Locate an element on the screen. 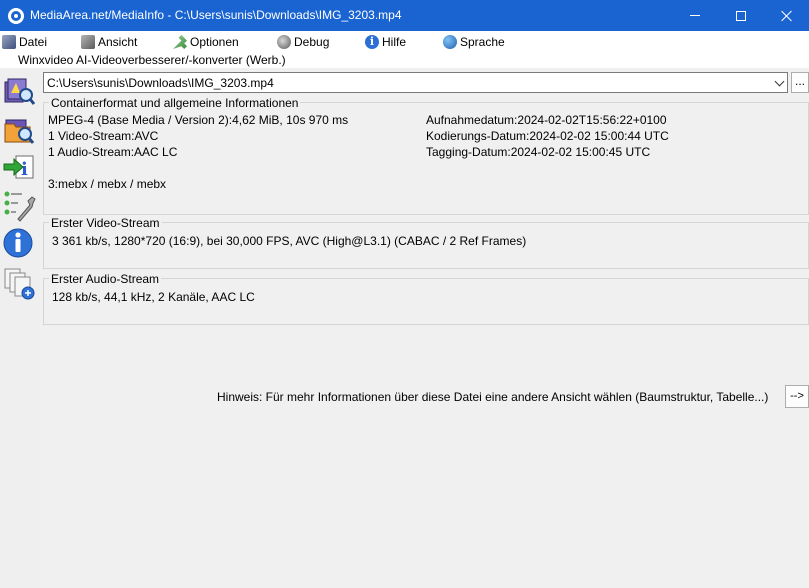  globe-icon is located at coordinates (450, 42).